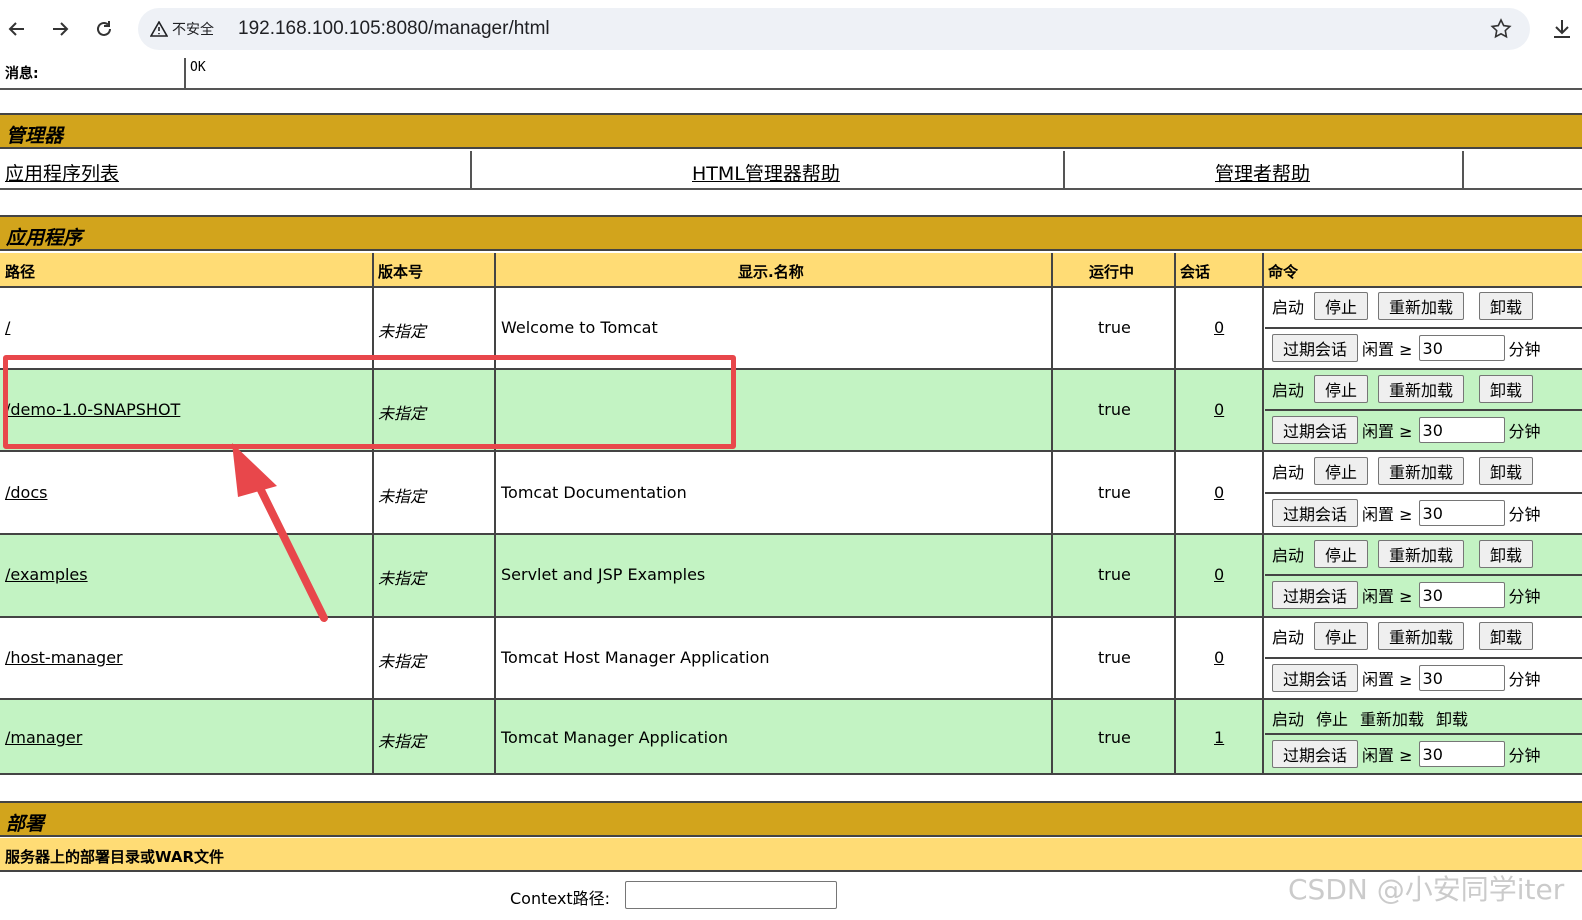 This screenshot has height=920, width=1582. Describe the element at coordinates (401, 272) in the screenshot. I see `col-version: 版本号` at that location.